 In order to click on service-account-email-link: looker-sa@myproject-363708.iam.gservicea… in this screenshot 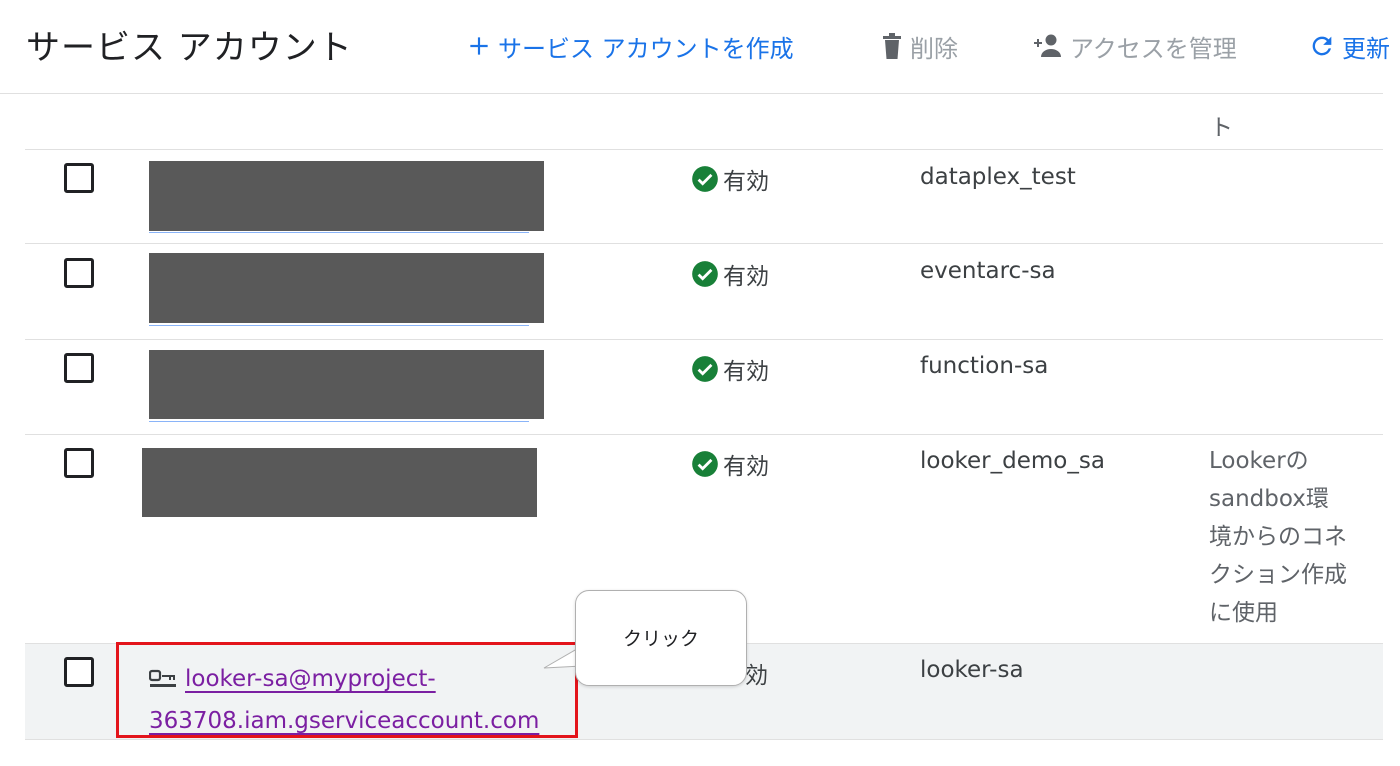, I will do `click(359, 700)`.